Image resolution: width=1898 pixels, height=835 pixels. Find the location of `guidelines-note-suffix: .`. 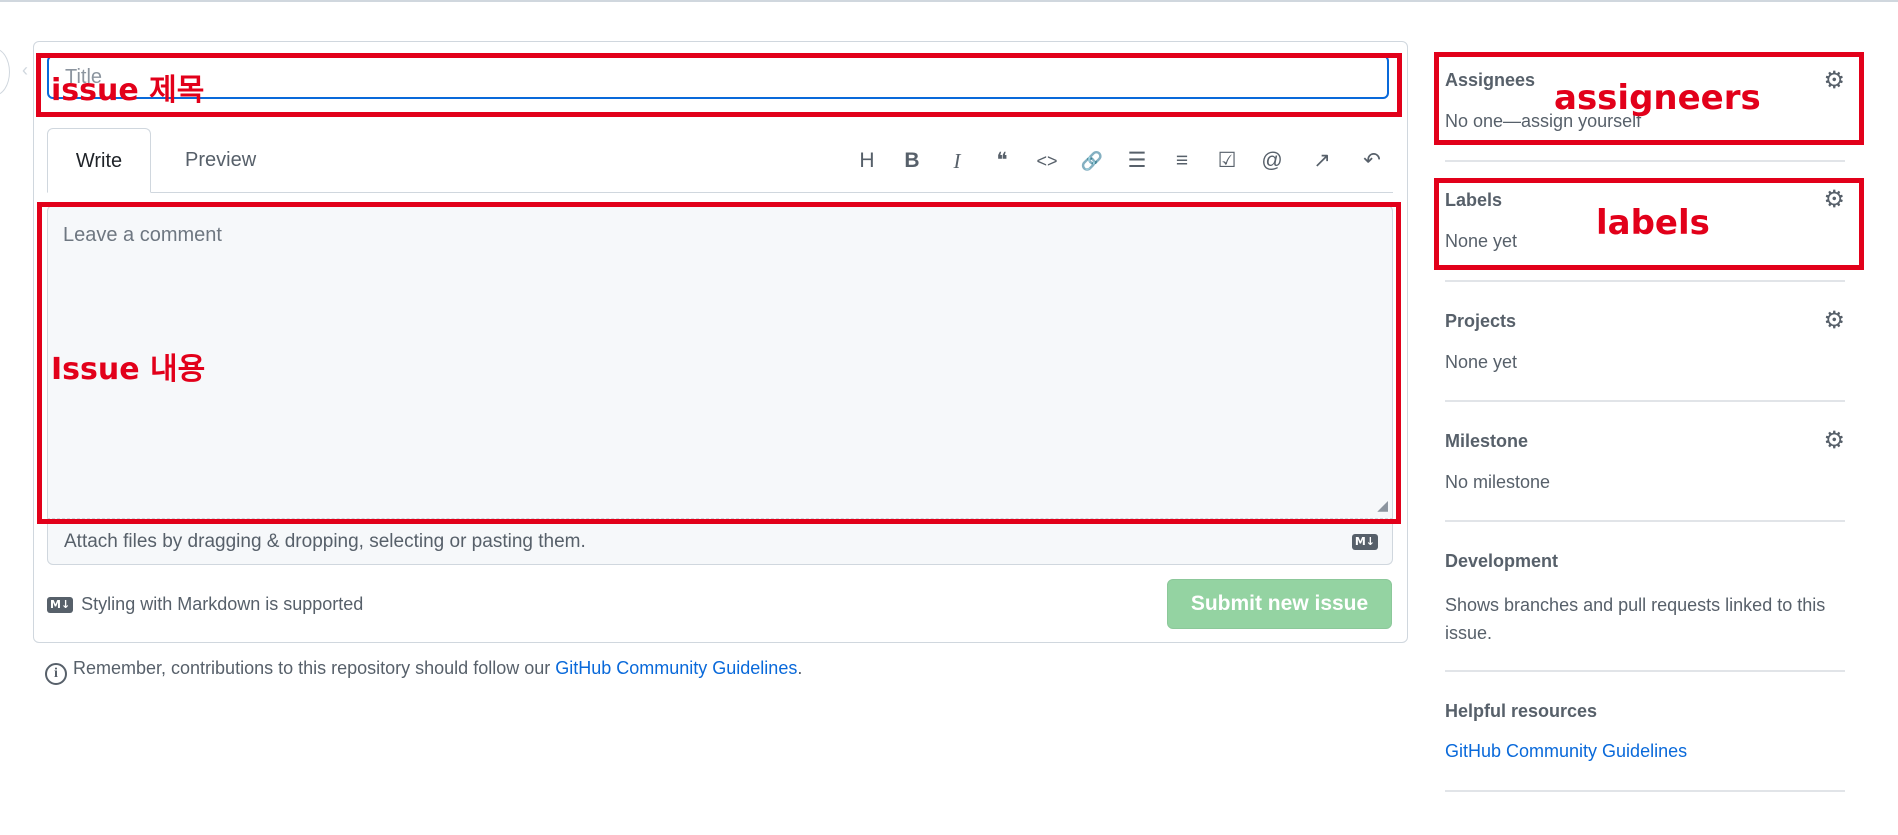

guidelines-note-suffix: . is located at coordinates (800, 668).